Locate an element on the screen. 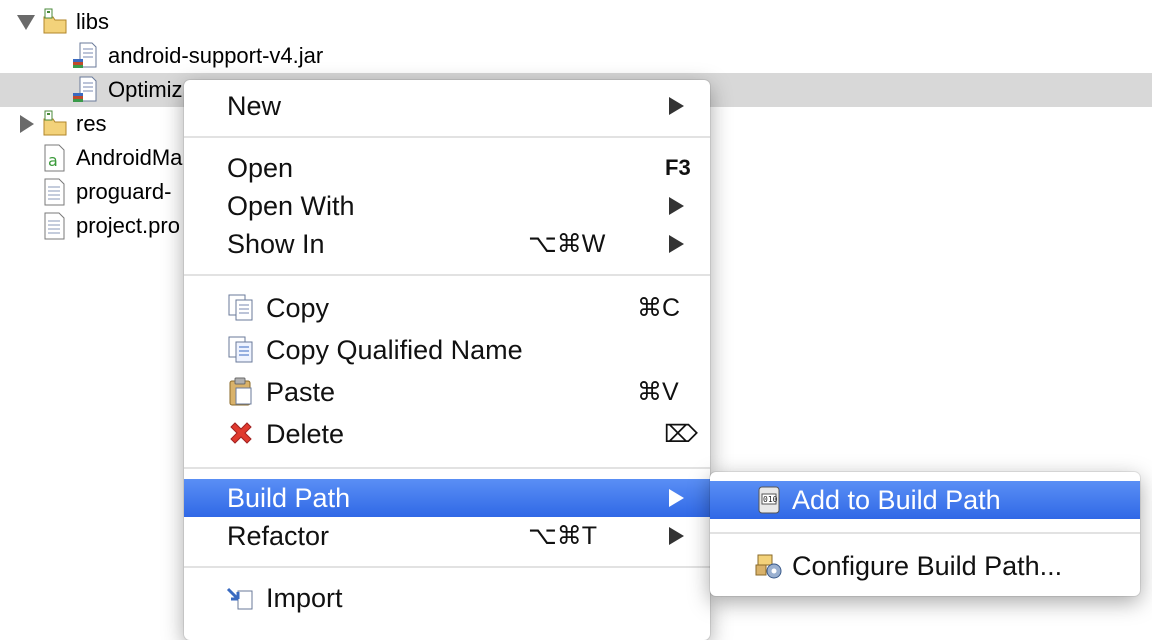 The width and height of the screenshot is (1152, 640). submenu-item-add-to-build-path: 010 Add to Build Path is located at coordinates (925, 500).